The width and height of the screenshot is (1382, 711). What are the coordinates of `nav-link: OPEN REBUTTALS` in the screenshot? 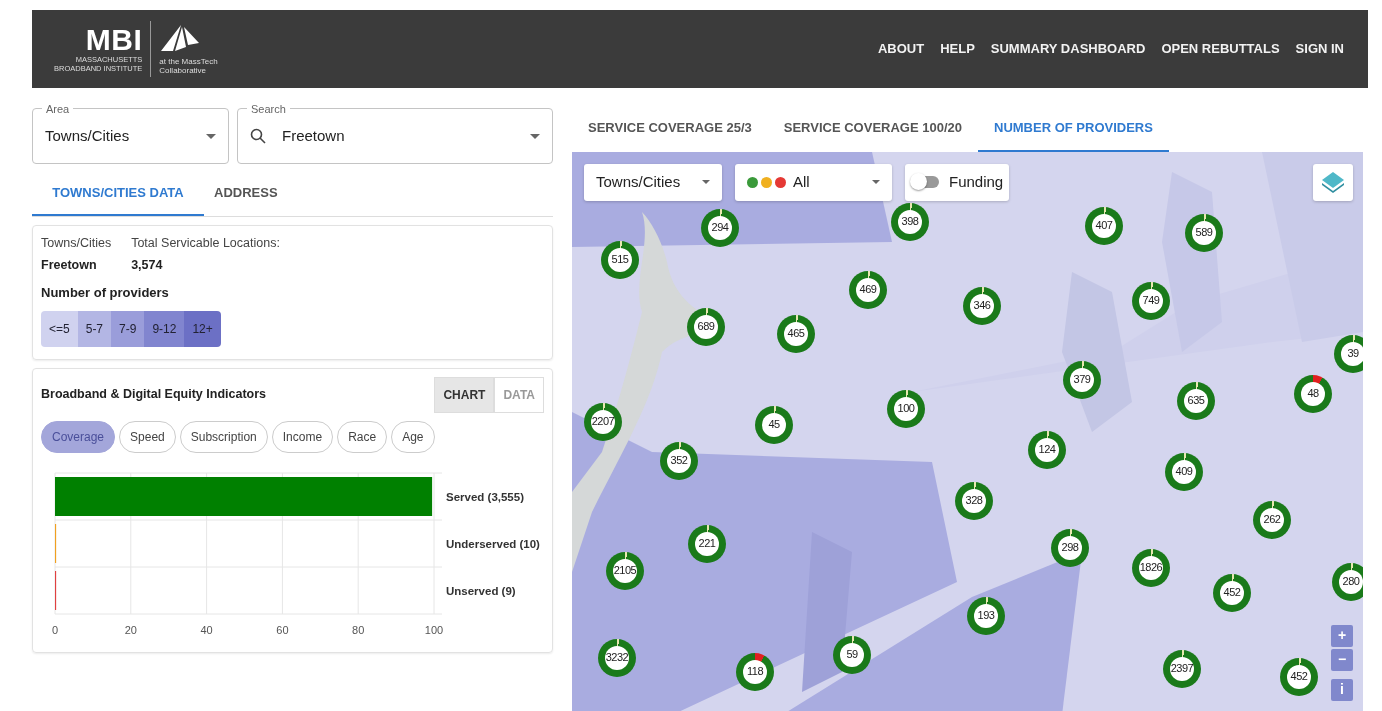 It's located at (1220, 49).